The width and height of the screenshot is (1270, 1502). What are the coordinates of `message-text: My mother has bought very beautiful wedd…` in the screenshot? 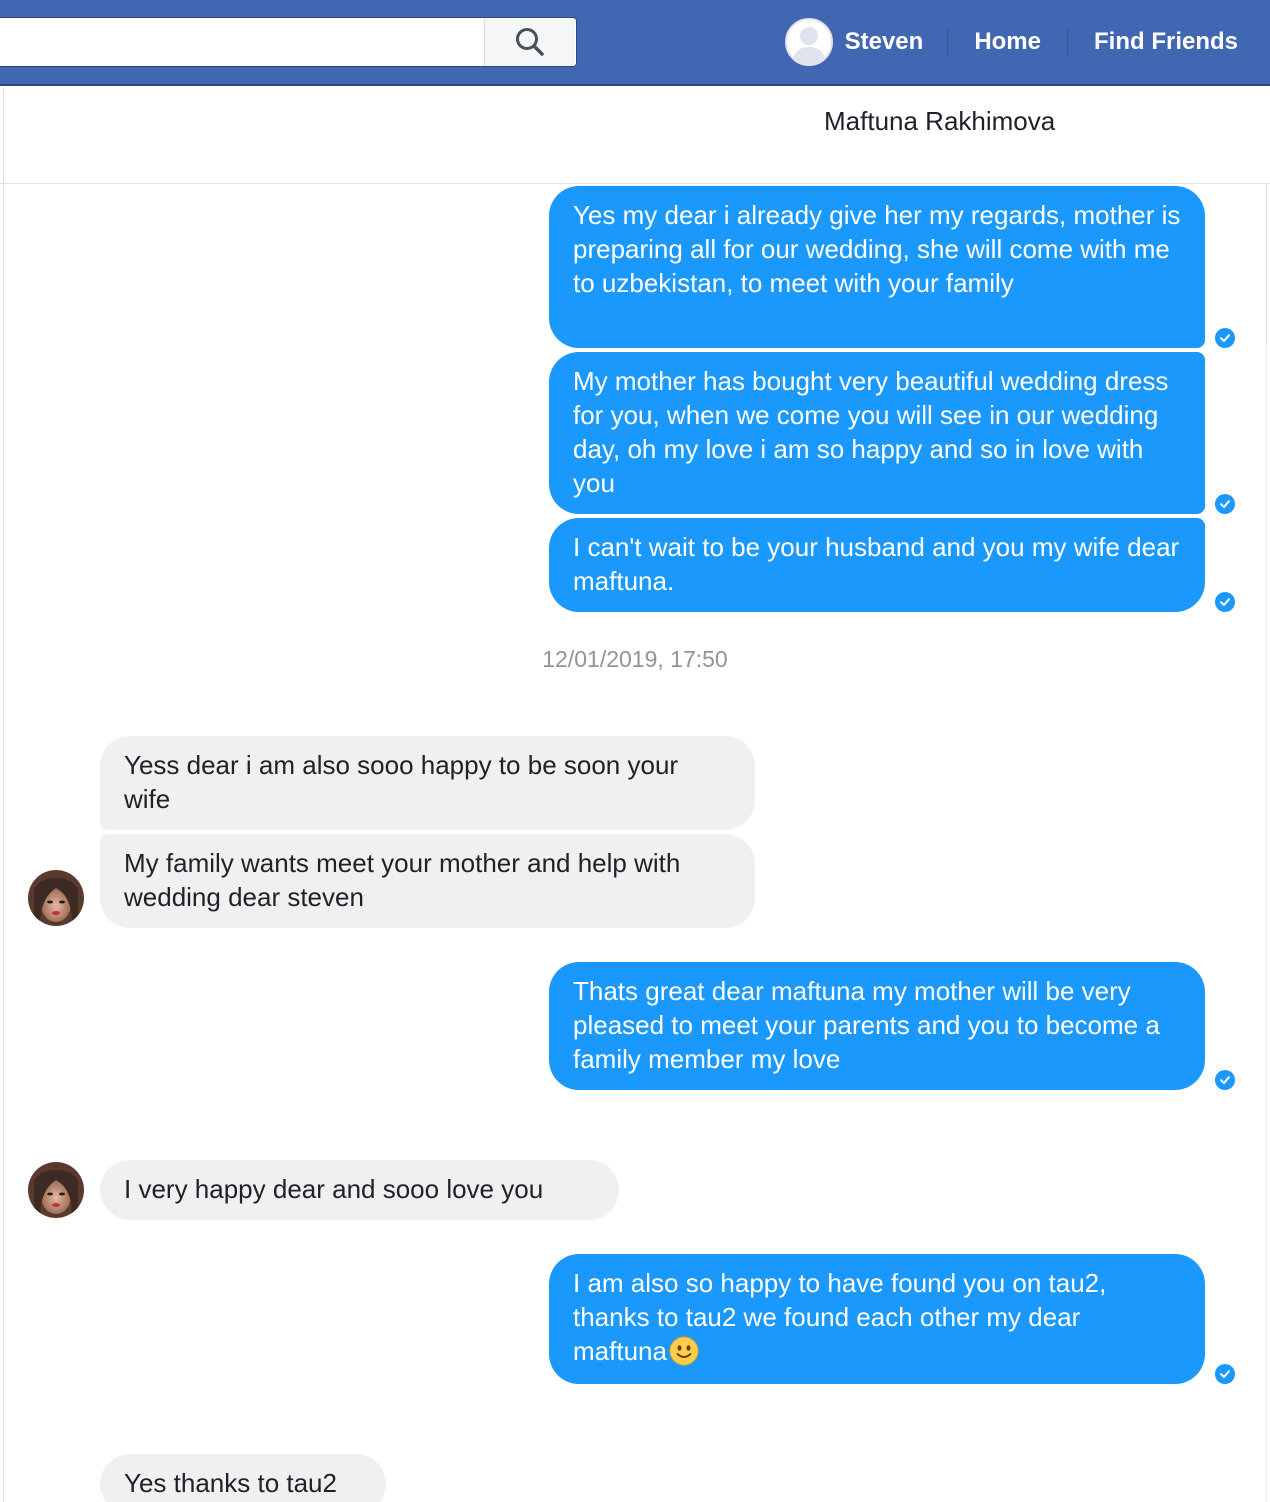 It's located at (871, 432).